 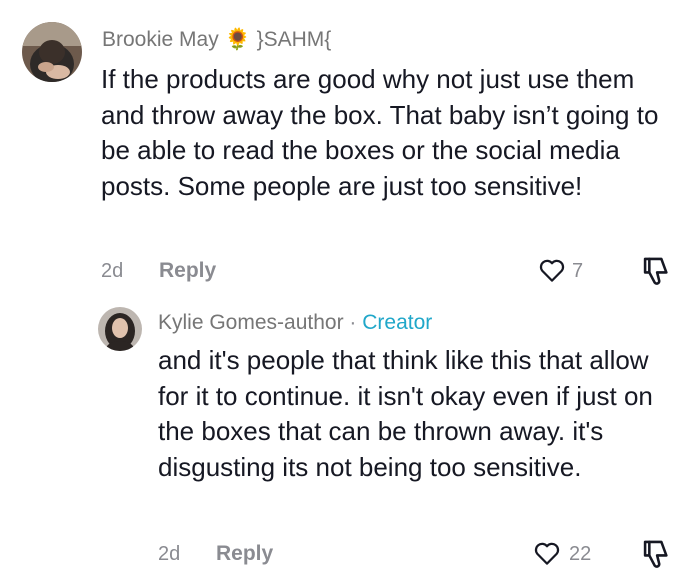 I want to click on like-count: 22, so click(x=580, y=554).